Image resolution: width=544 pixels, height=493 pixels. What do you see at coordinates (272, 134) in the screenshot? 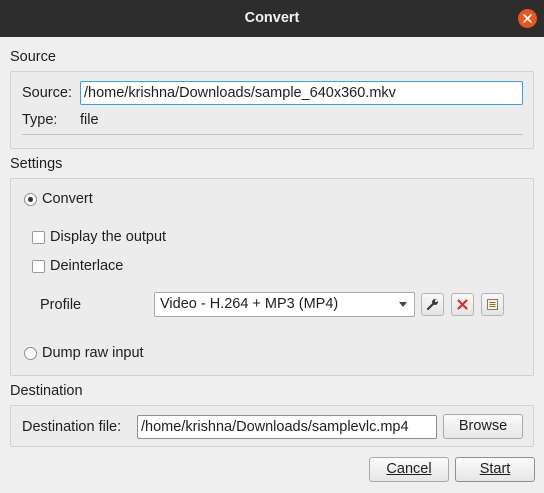
I see `source-divider` at bounding box center [272, 134].